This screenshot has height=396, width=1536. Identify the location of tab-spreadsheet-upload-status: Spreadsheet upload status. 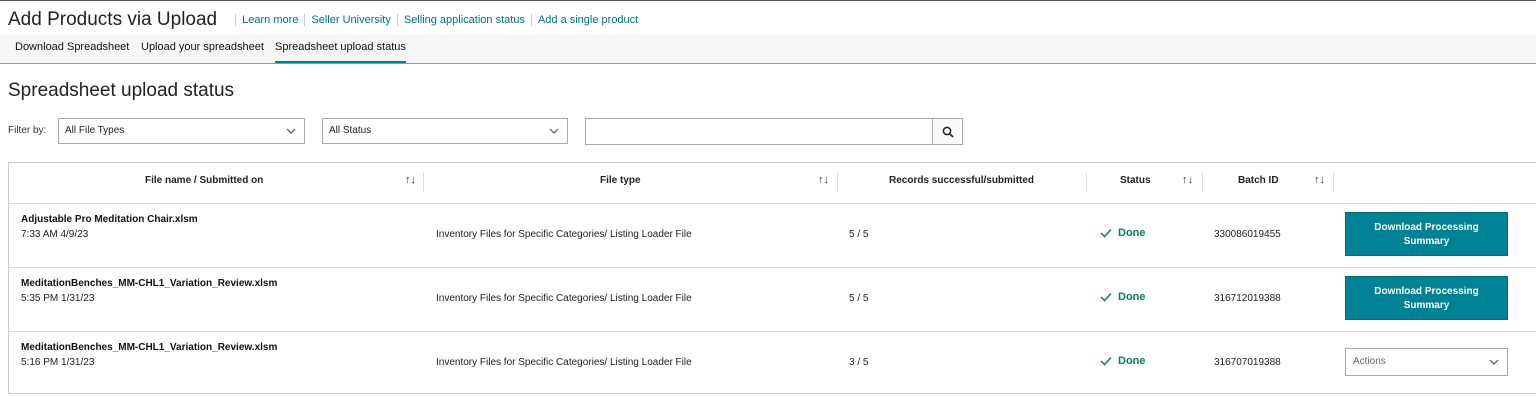
(340, 52).